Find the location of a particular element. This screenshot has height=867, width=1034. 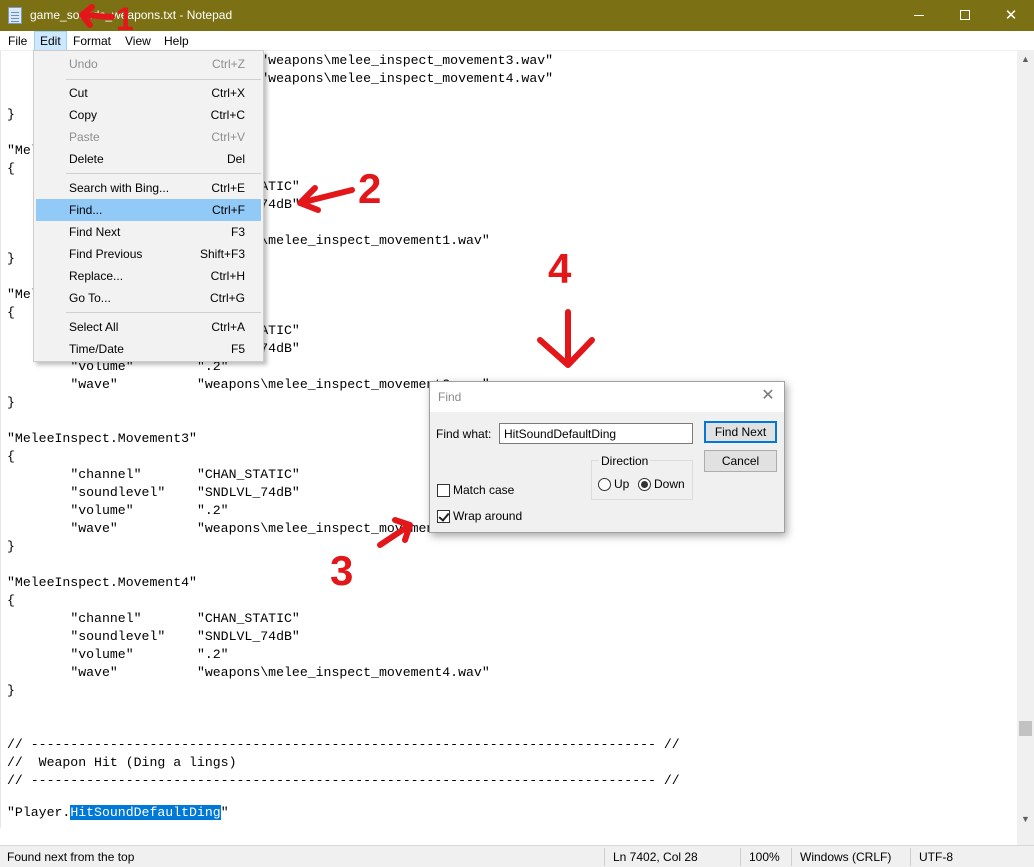

match-case-checkbox is located at coordinates (443, 490).